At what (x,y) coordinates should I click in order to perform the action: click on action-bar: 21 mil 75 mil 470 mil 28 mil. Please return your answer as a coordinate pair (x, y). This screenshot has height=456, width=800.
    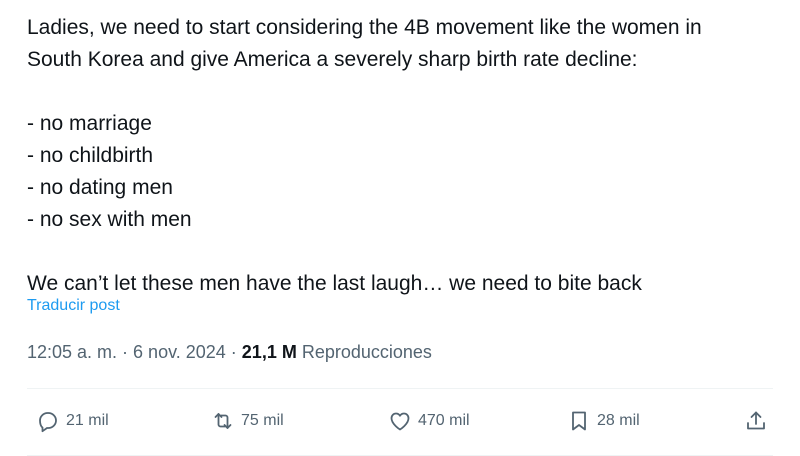
    Looking at the image, I should click on (400, 421).